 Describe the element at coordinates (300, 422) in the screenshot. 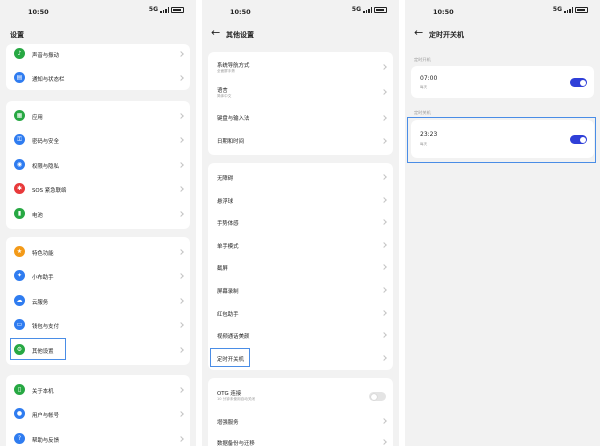

I see `settings-item: 增强服务` at that location.